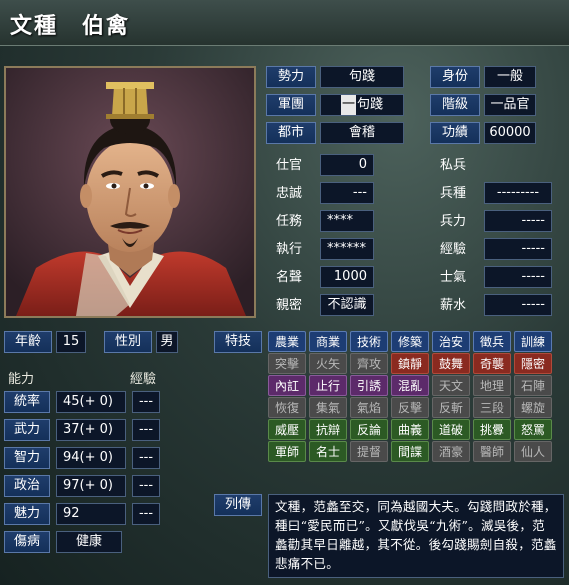  Describe the element at coordinates (451, 341) in the screenshot. I see `skill-badge: 治安` at that location.